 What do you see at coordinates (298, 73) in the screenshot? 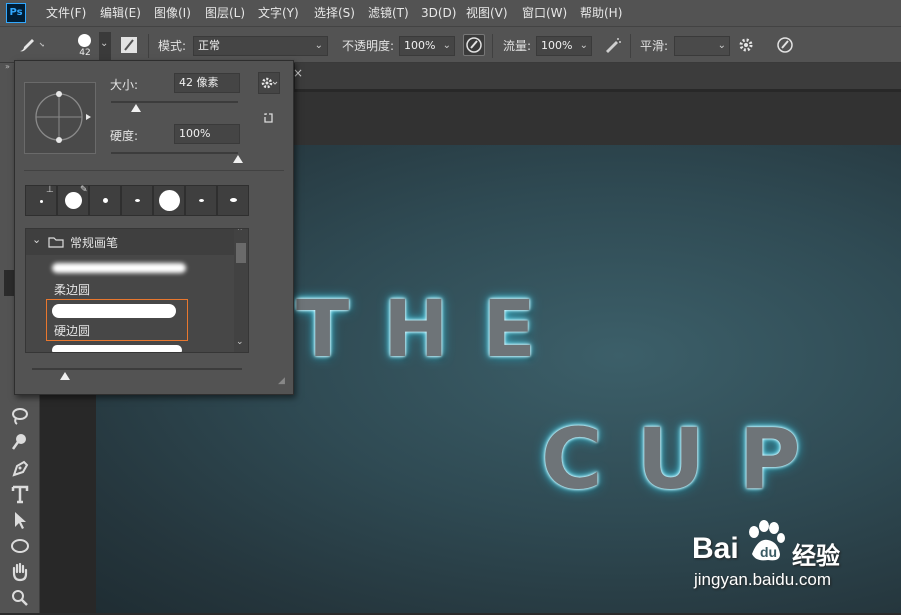
I see `document-tab-close-icon: ×` at bounding box center [298, 73].